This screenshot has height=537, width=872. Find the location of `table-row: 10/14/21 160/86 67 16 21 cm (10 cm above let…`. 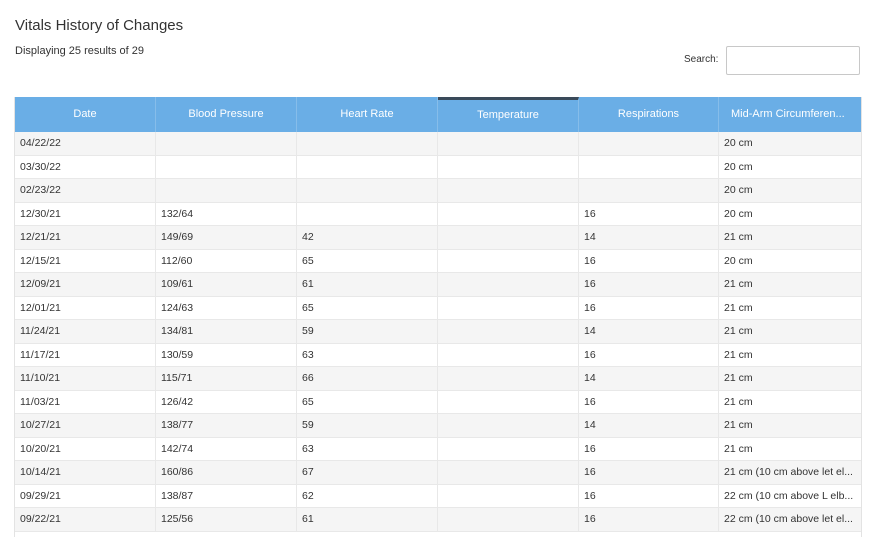

table-row: 10/14/21 160/86 67 16 21 cm (10 cm above let… is located at coordinates (438, 473).